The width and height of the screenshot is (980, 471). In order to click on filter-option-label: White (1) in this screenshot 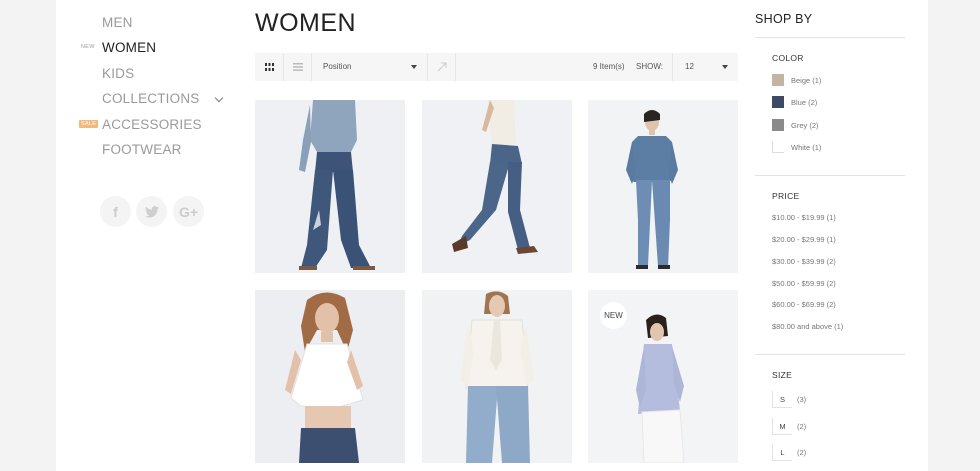, I will do `click(806, 147)`.